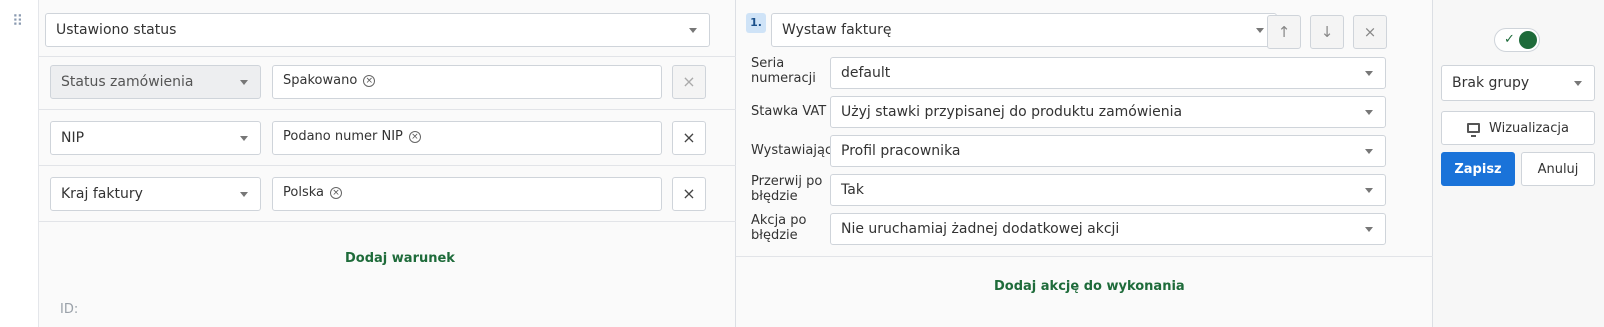  What do you see at coordinates (155, 138) in the screenshot?
I see `condition-field-select: NIP` at bounding box center [155, 138].